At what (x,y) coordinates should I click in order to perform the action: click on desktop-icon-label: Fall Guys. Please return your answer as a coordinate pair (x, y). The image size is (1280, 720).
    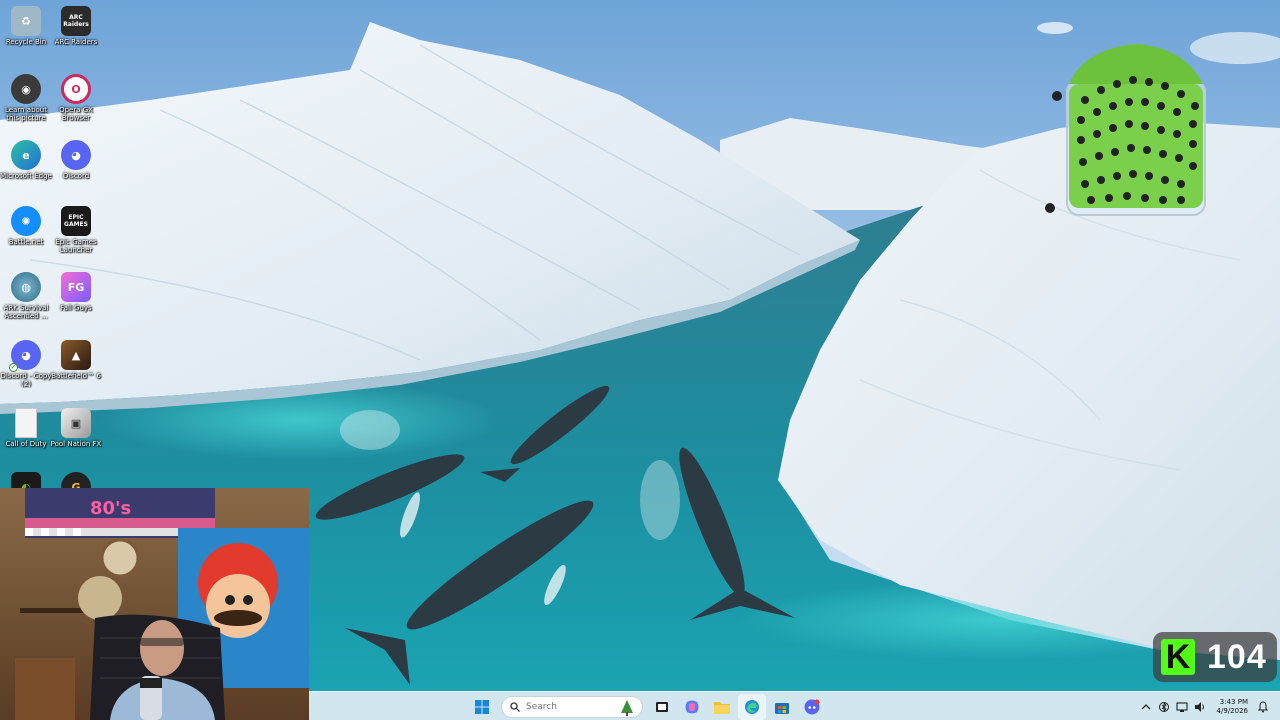
    Looking at the image, I should click on (76, 308).